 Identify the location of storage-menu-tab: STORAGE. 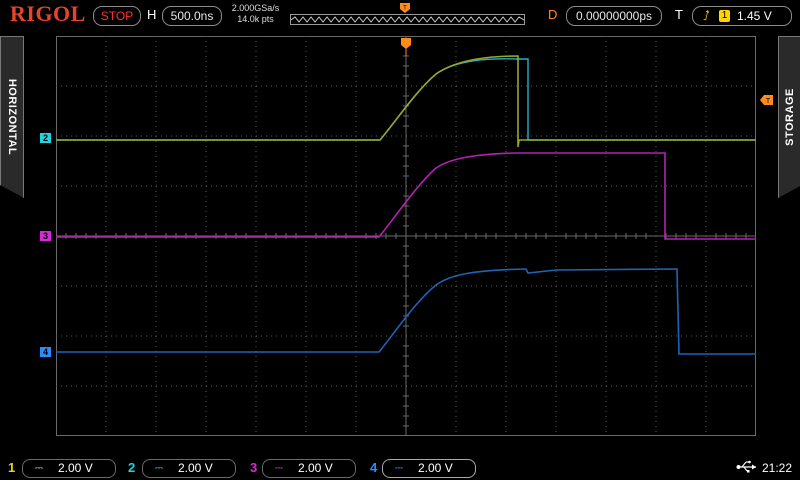
(789, 117).